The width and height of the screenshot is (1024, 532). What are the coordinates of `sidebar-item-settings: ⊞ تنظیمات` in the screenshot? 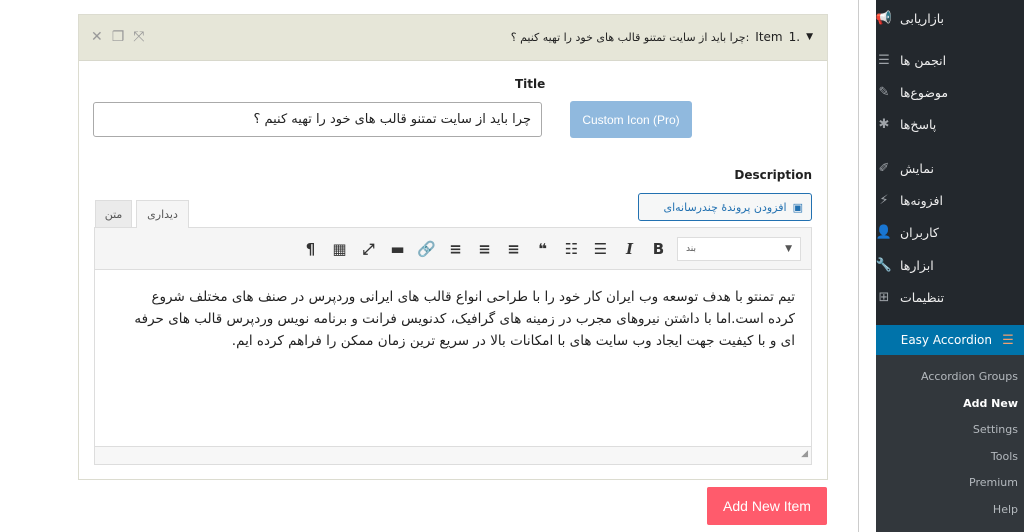 It's located at (950, 297).